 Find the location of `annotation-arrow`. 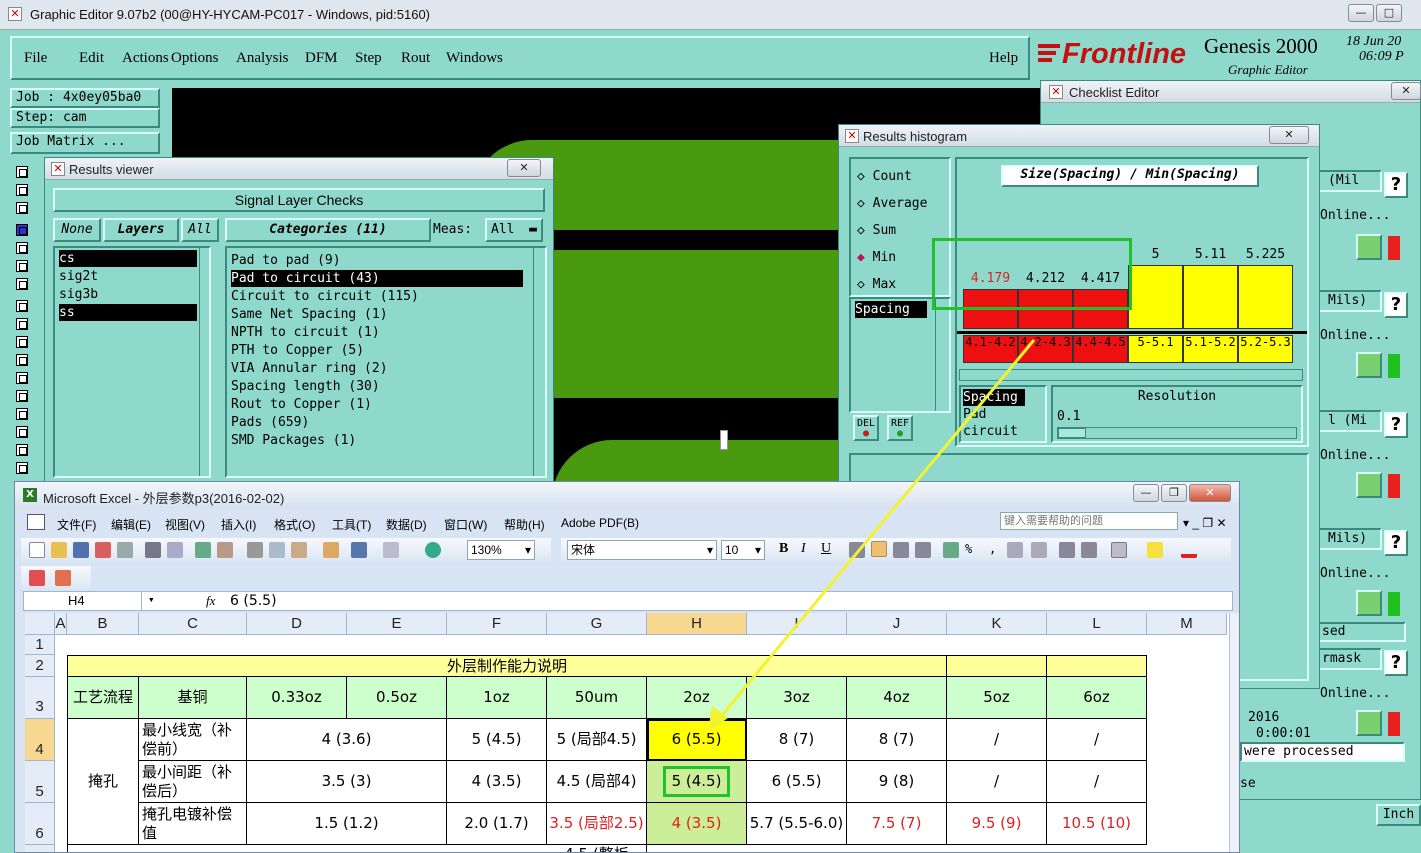

annotation-arrow is located at coordinates (872, 535).